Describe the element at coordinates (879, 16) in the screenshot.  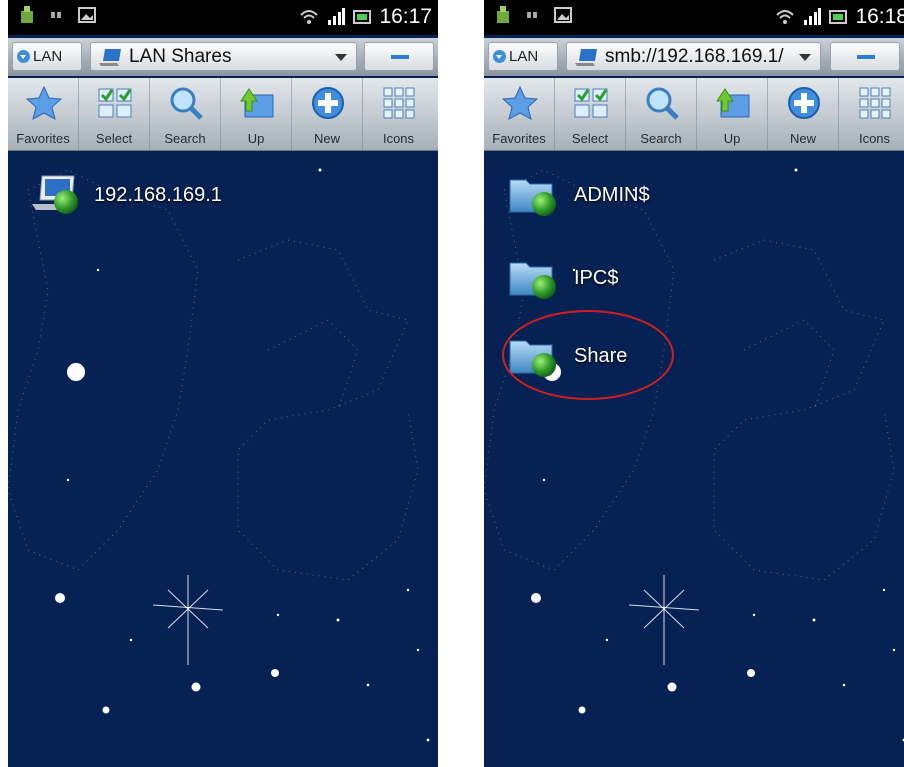
I see `status-time: 16:18` at that location.